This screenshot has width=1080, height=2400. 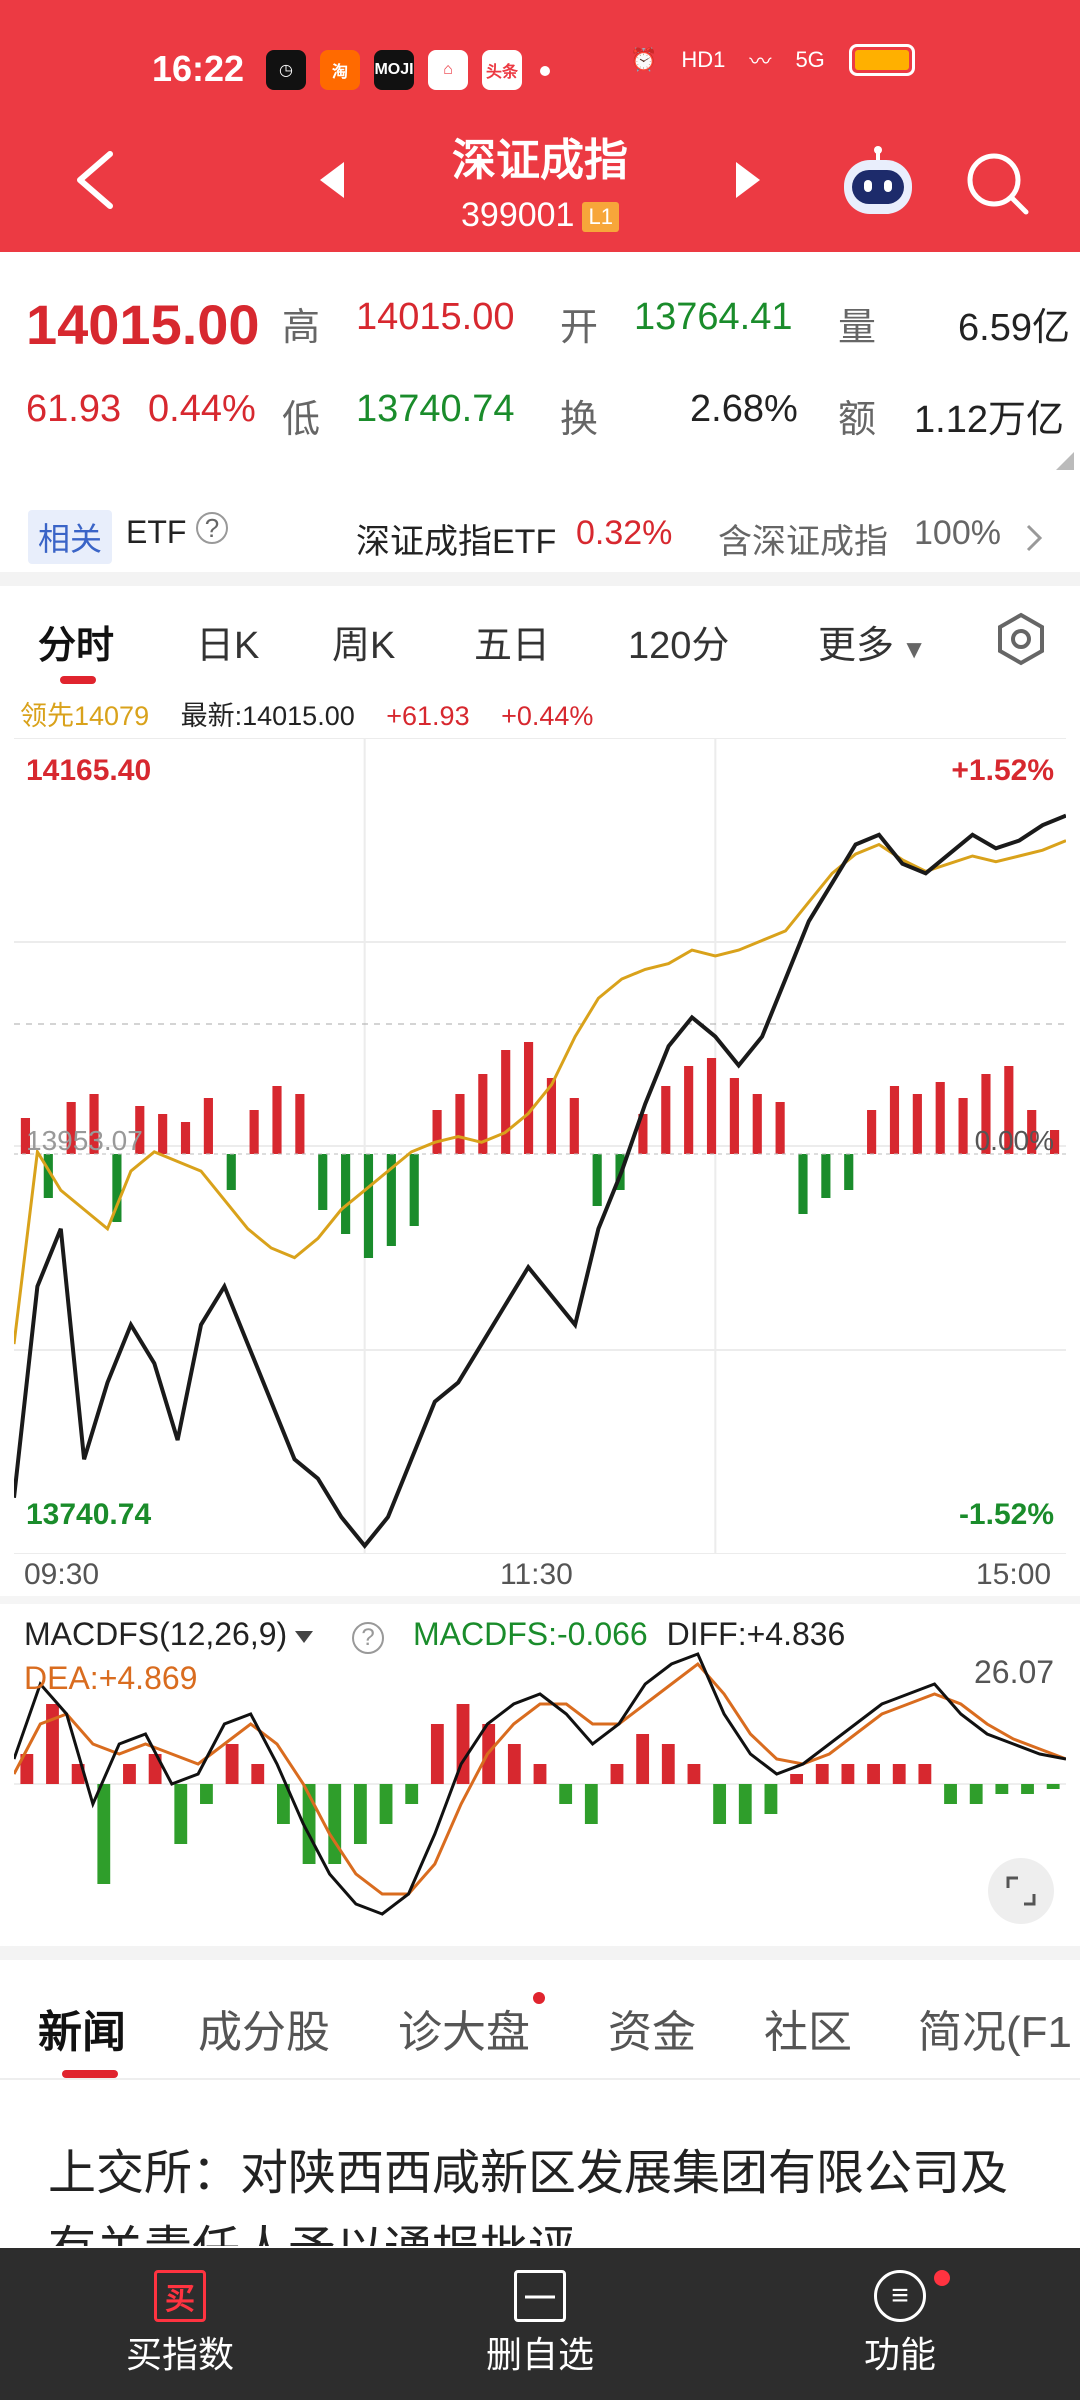 What do you see at coordinates (363, 641) in the screenshot?
I see `tab-weekly-k: 周K` at bounding box center [363, 641].